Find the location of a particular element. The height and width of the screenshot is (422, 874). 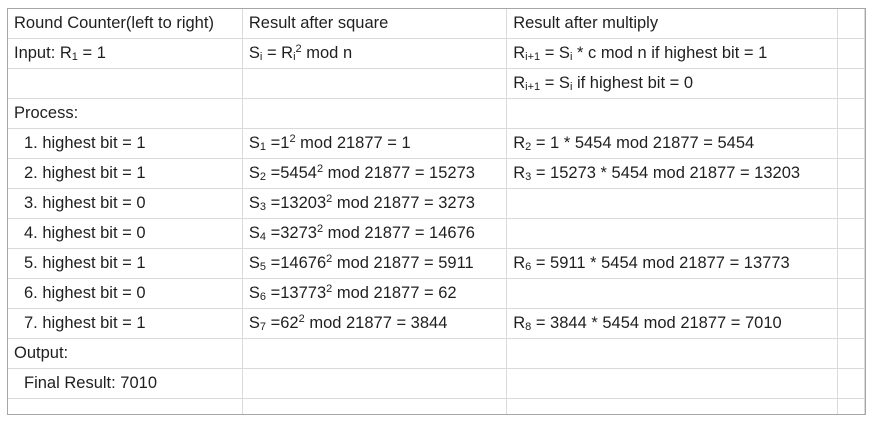

process-row: Process: is located at coordinates (436, 113).